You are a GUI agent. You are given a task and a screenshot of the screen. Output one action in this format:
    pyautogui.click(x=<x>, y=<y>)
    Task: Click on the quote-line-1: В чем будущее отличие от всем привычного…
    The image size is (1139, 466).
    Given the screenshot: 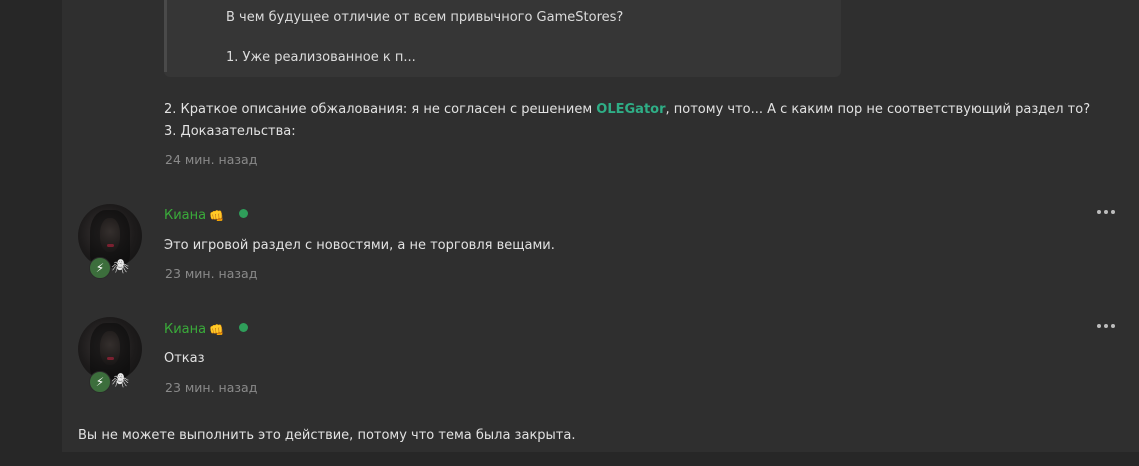 What is the action you would take?
    pyautogui.click(x=425, y=17)
    